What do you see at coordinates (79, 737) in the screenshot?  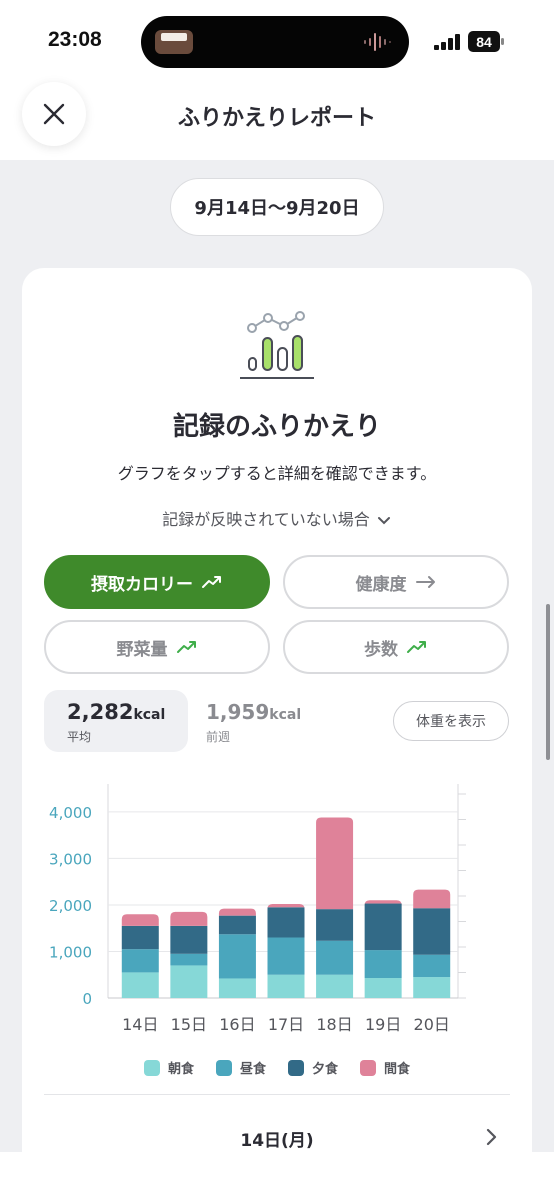 I see `average-label: 平均` at bounding box center [79, 737].